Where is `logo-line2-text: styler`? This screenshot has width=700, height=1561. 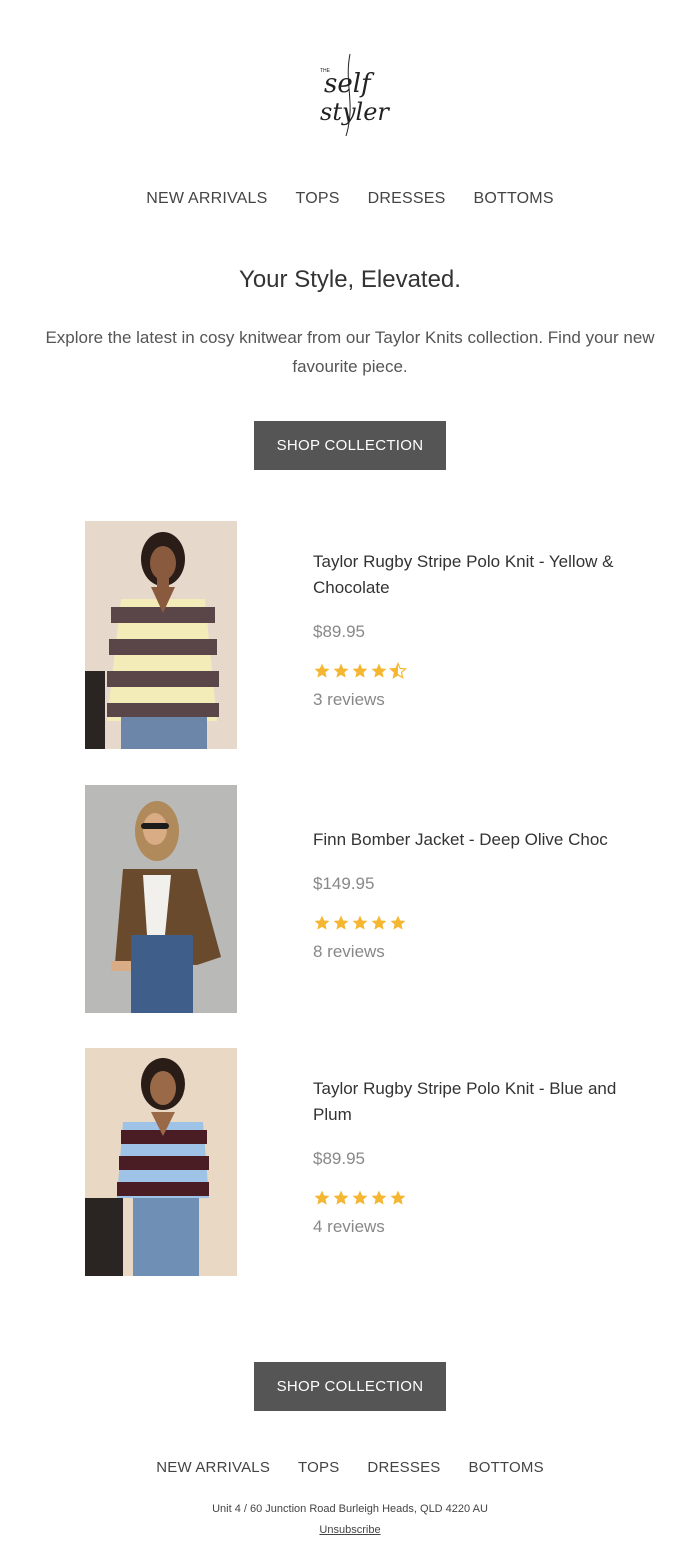 logo-line2-text: styler is located at coordinates (355, 112).